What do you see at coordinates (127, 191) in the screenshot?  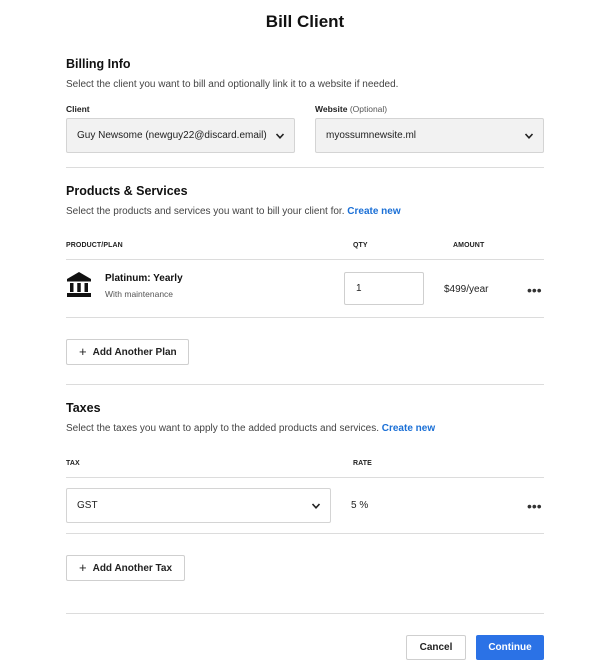 I see `products-heading: Products & Services` at bounding box center [127, 191].